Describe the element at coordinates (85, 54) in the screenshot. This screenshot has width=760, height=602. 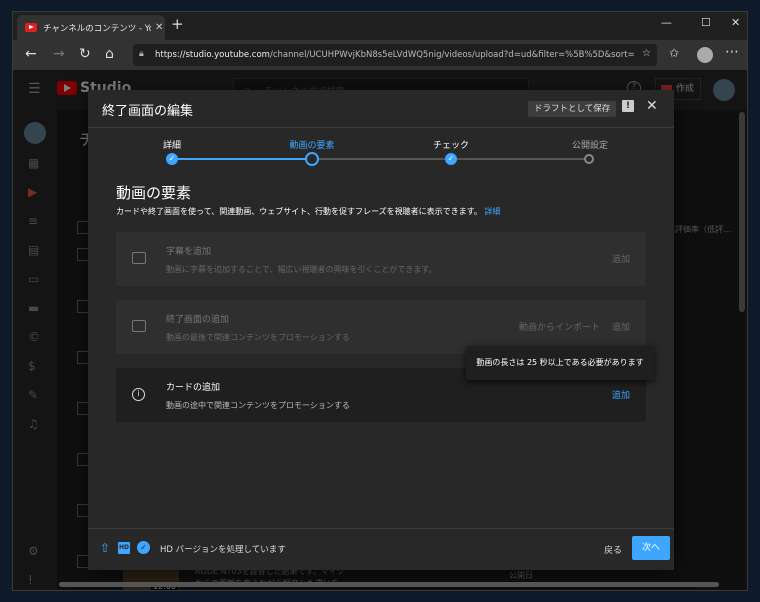
I see `reload-icon: ↻` at that location.